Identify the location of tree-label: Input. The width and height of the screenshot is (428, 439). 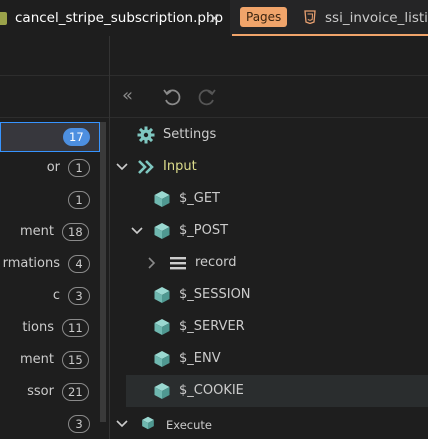
(180, 166).